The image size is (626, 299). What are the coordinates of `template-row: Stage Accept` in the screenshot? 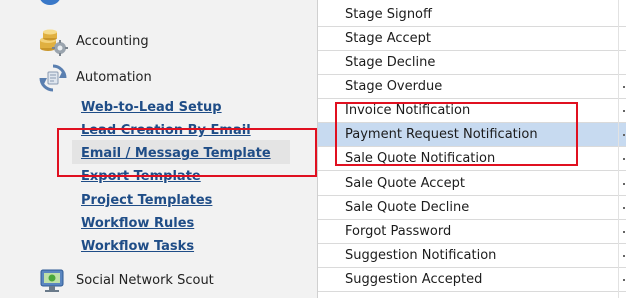 It's located at (472, 39).